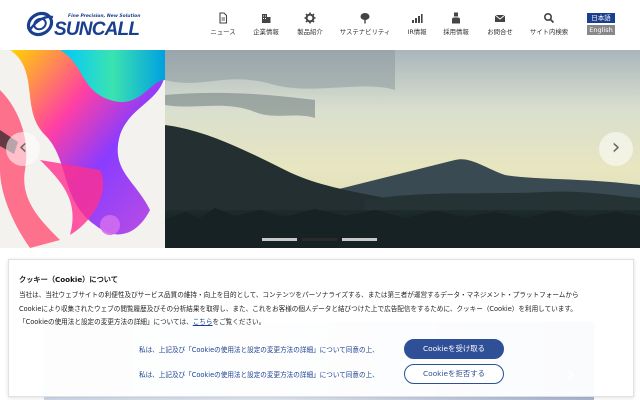 The image size is (640, 400). What do you see at coordinates (417, 26) in the screenshot?
I see `nav-ir: IR情報` at bounding box center [417, 26].